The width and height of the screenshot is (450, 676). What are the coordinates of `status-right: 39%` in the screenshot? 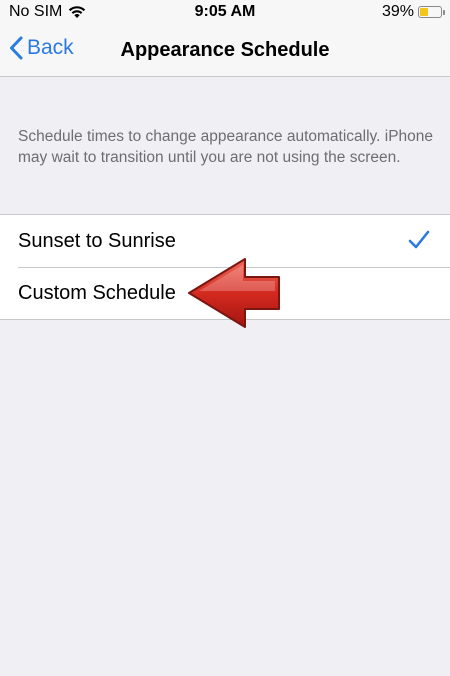 It's located at (413, 12).